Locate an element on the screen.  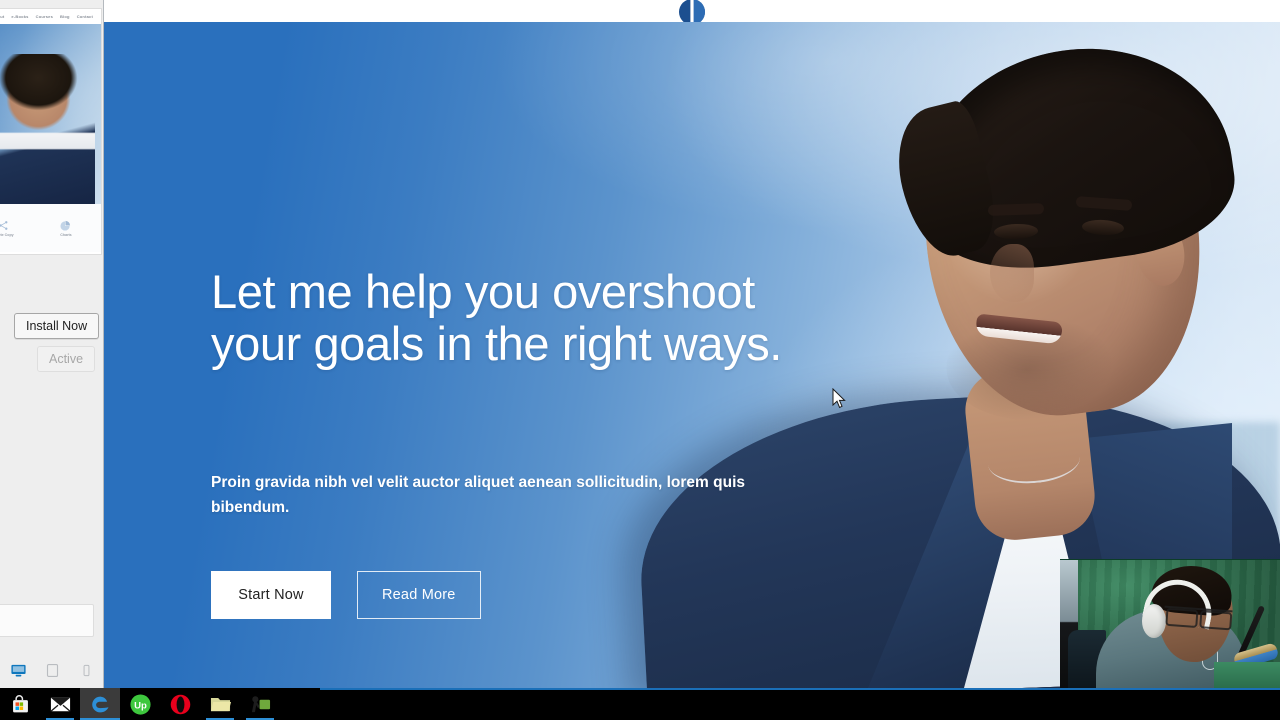
mobile-icon is located at coordinates (86, 670).